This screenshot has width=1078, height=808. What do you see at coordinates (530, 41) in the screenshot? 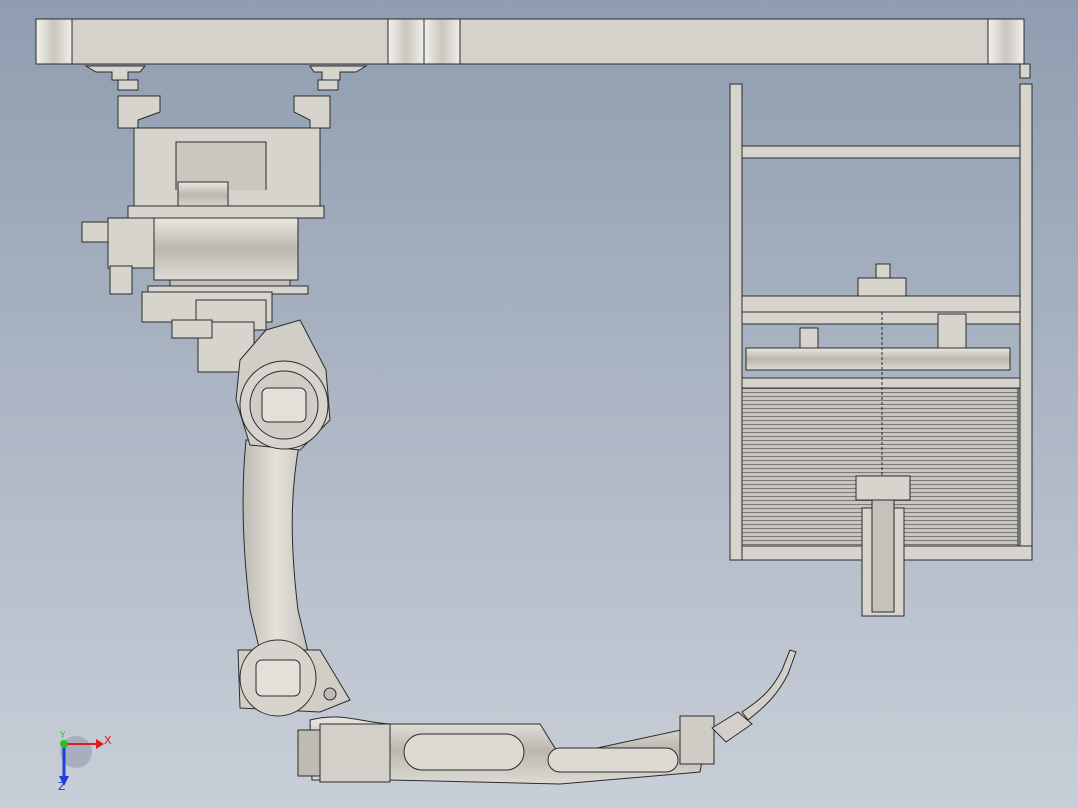
I see `overhead-beam` at bounding box center [530, 41].